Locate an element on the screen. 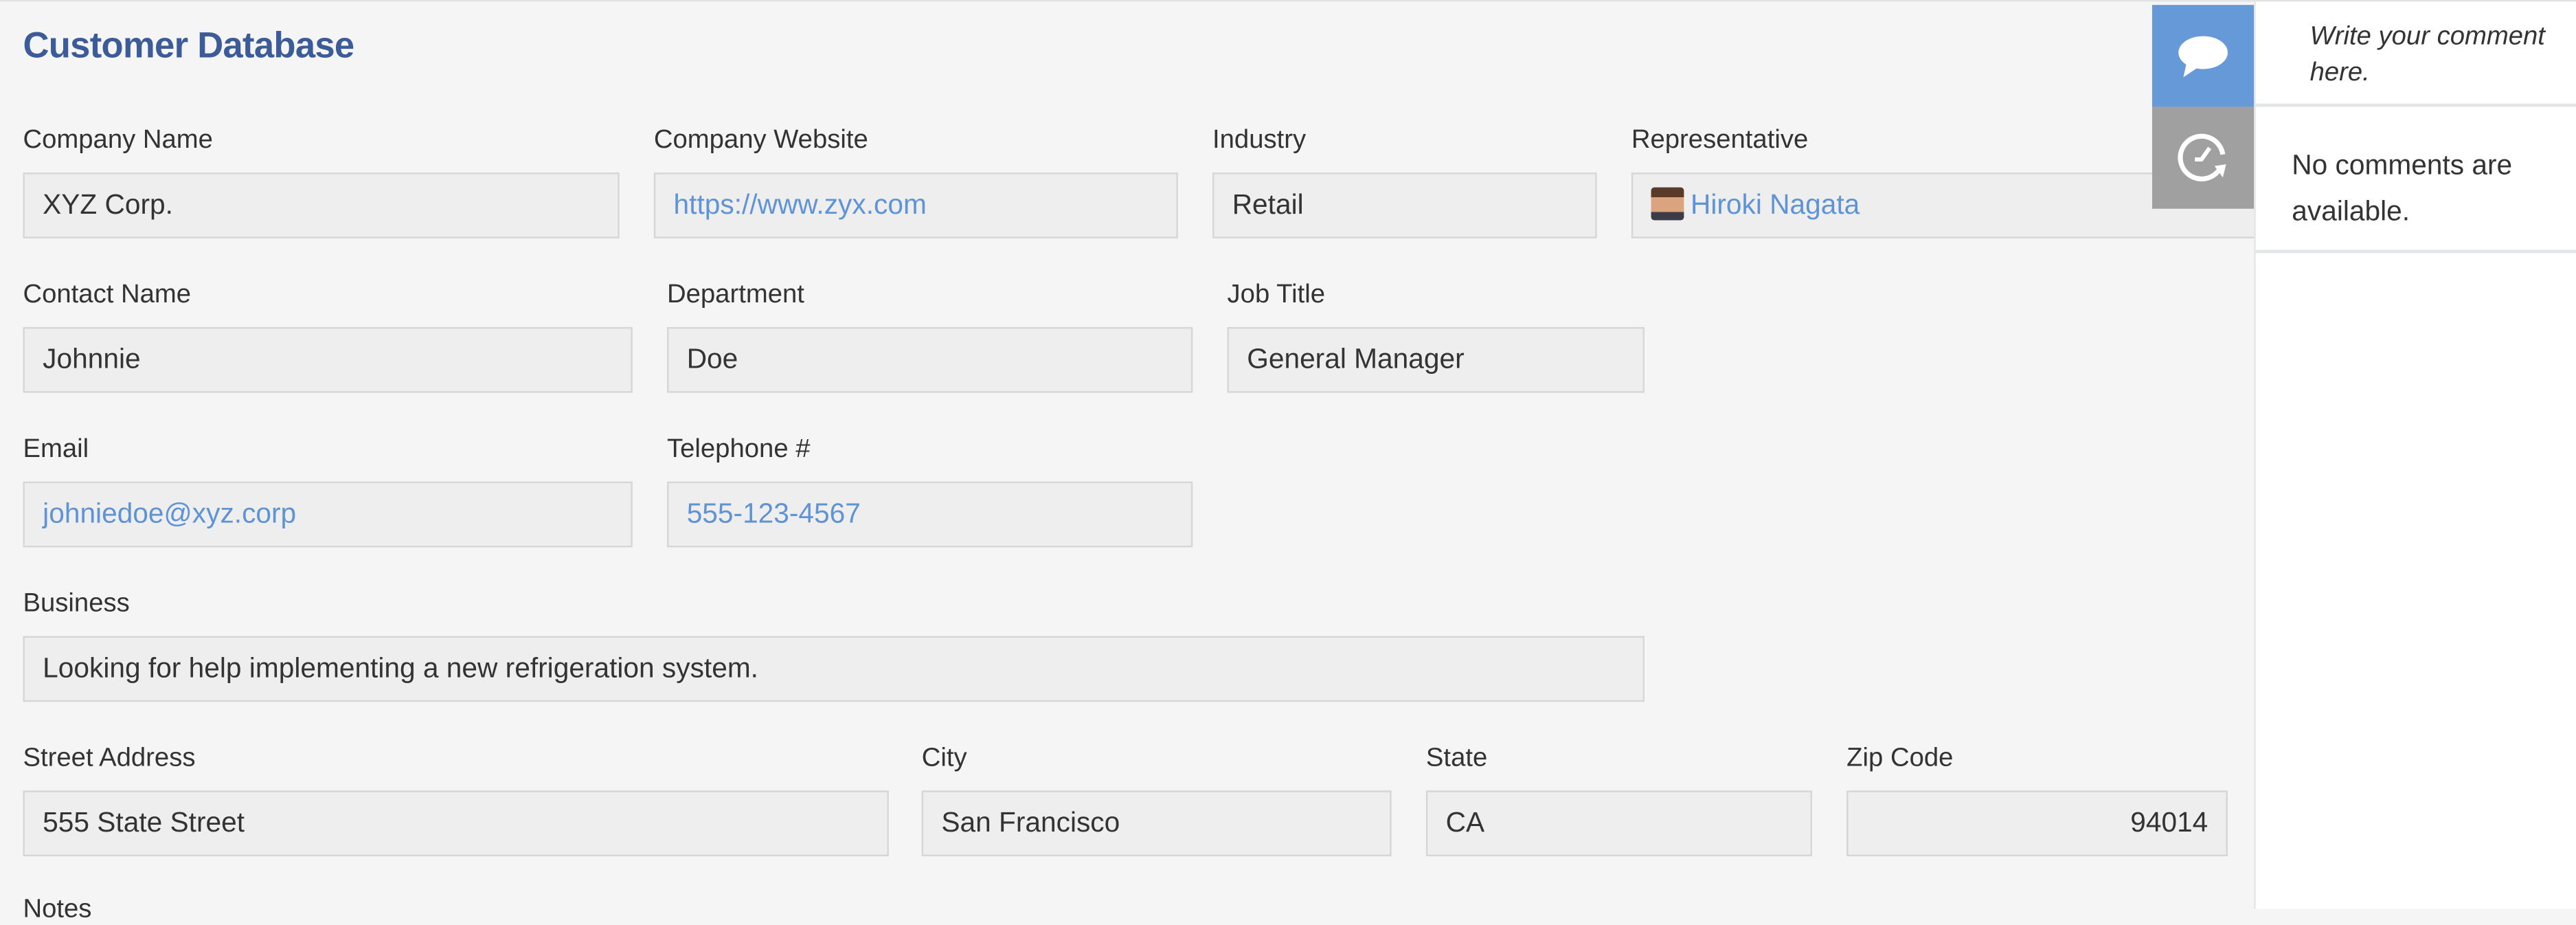 Image resolution: width=2576 pixels, height=925 pixels. street-label: Street Address is located at coordinates (109, 758).